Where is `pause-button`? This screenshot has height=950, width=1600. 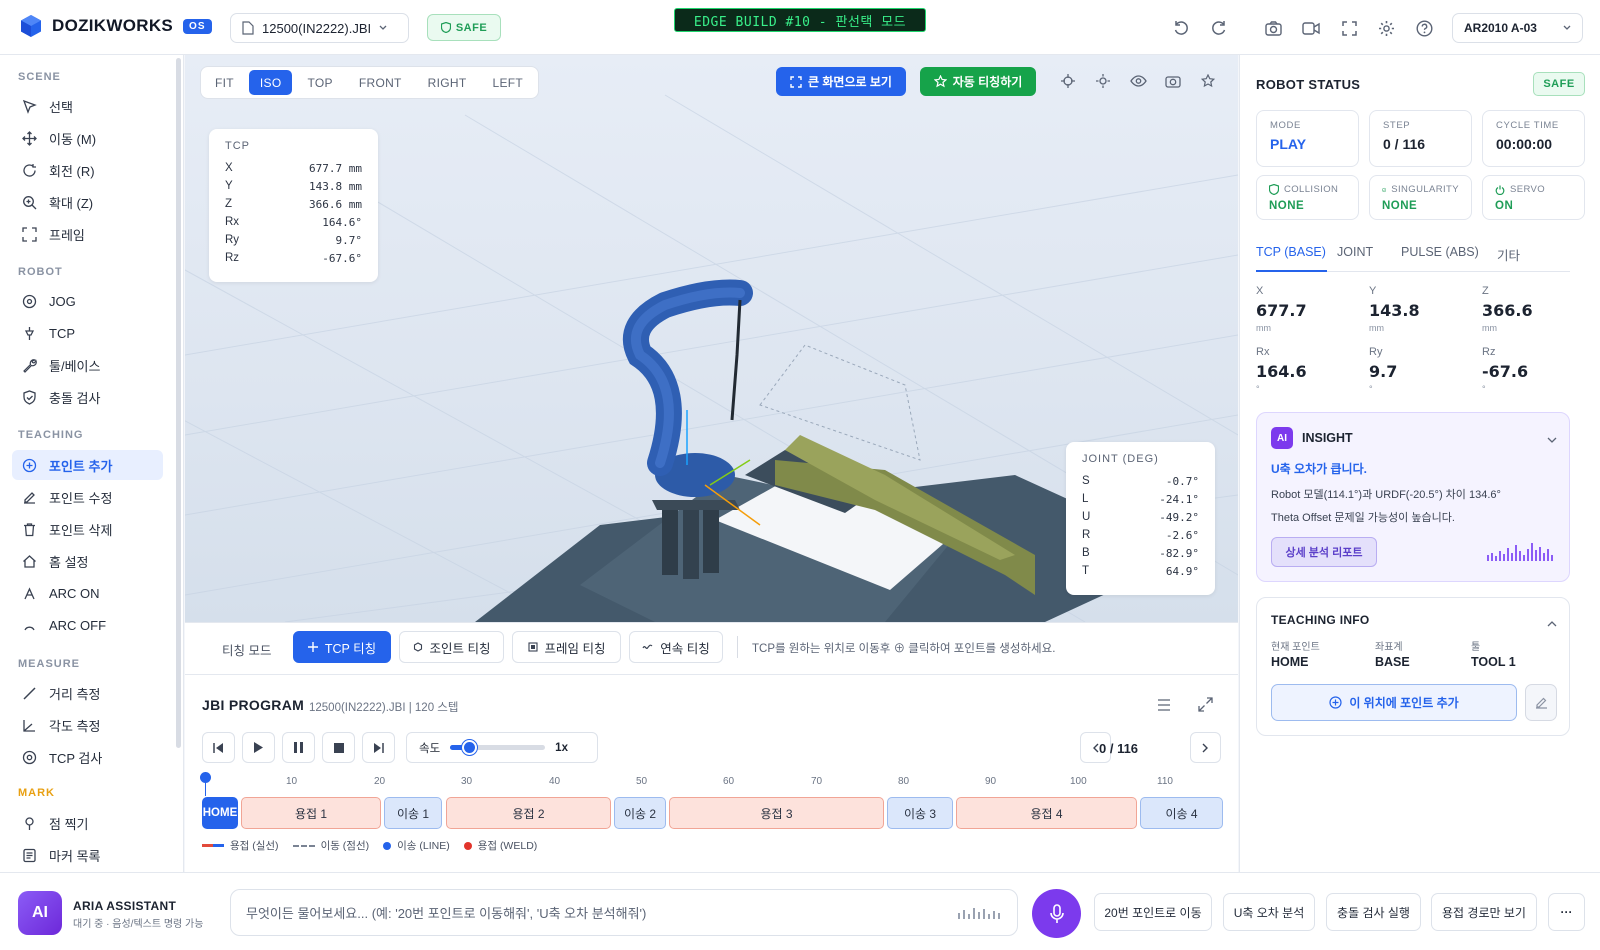
pause-button is located at coordinates (298, 747).